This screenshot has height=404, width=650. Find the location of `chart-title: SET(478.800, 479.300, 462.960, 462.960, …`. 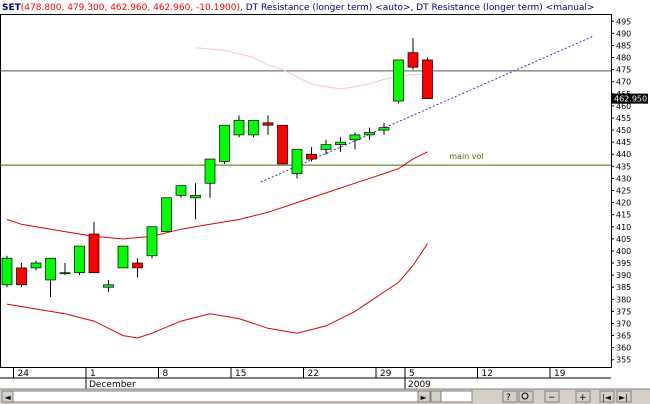

chart-title: SET(478.800, 479.300, 462.960, 462.960, … is located at coordinates (298, 8).